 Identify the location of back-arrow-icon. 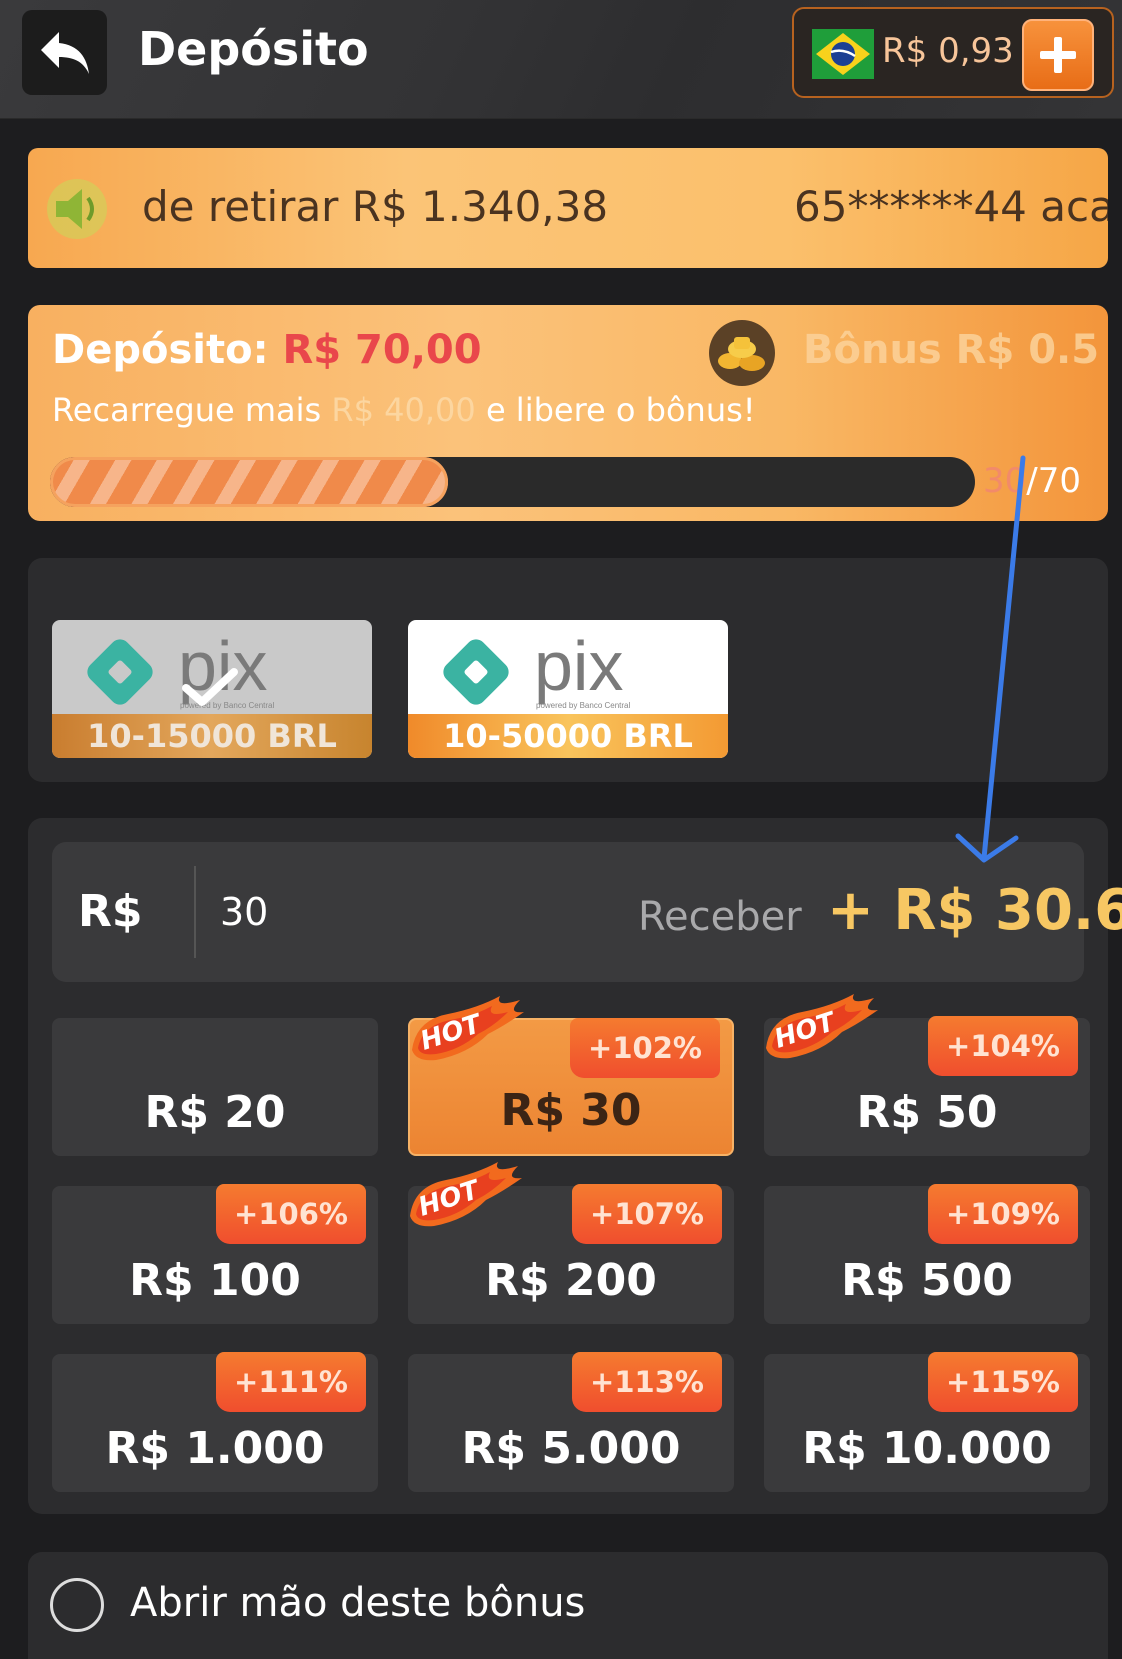
(64, 52).